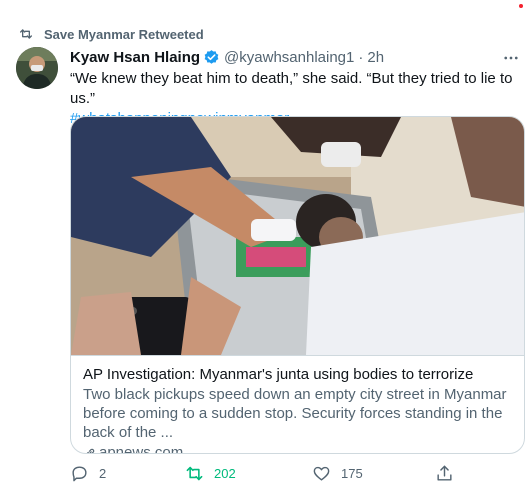 This screenshot has height=497, width=530. Describe the element at coordinates (124, 34) in the screenshot. I see `retweet-label: Save Myanmar Retweeted` at that location.